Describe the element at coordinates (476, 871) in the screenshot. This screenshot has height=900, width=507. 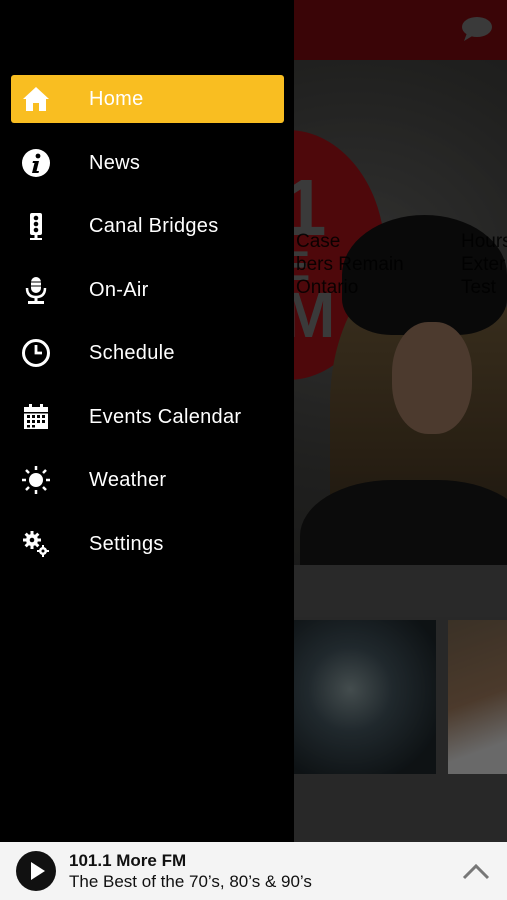
I see `chevron-up-icon` at that location.